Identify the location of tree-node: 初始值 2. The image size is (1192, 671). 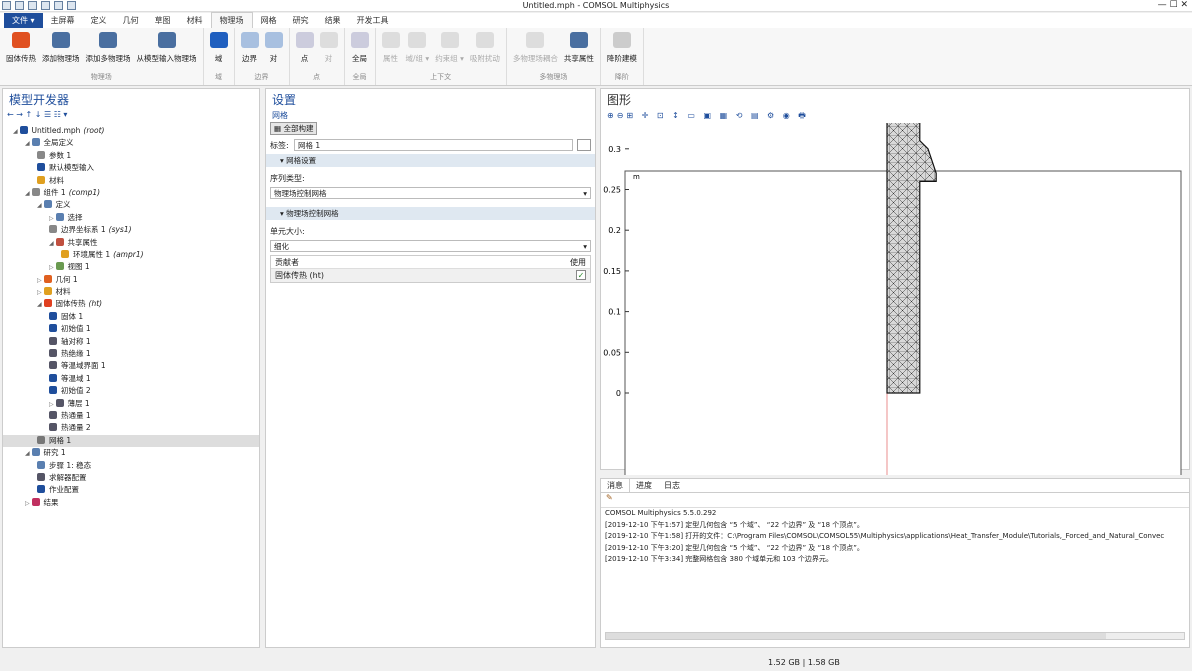
(131, 391).